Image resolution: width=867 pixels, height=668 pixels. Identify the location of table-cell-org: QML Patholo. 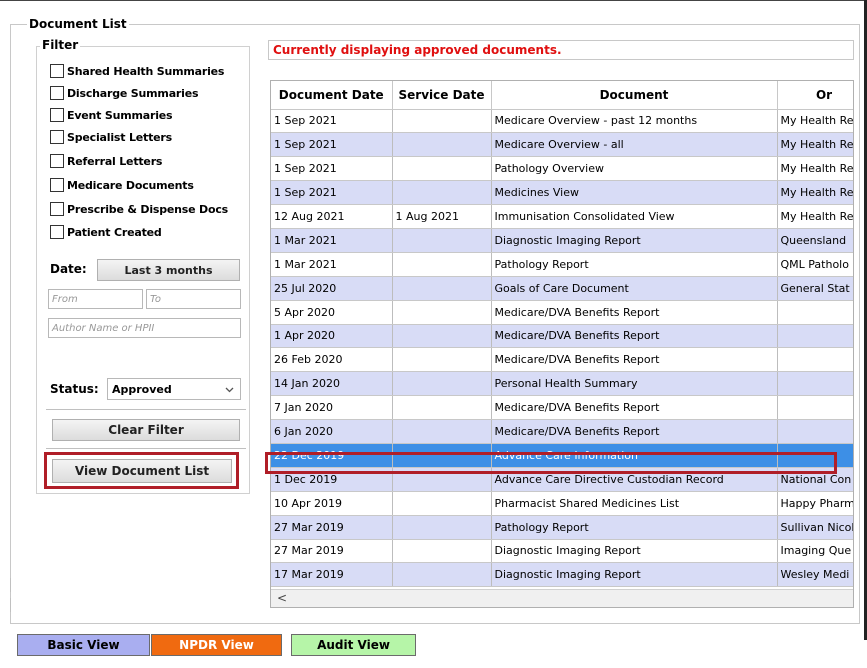
(815, 264).